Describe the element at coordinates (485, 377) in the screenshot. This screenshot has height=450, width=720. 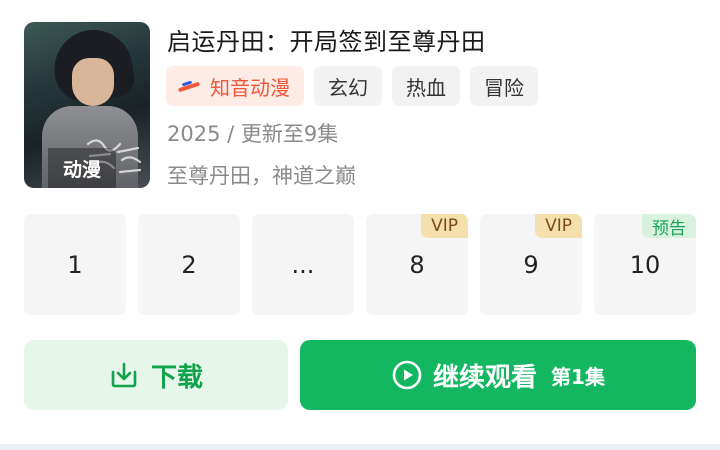
I see `continue-label: 继续观看` at that location.